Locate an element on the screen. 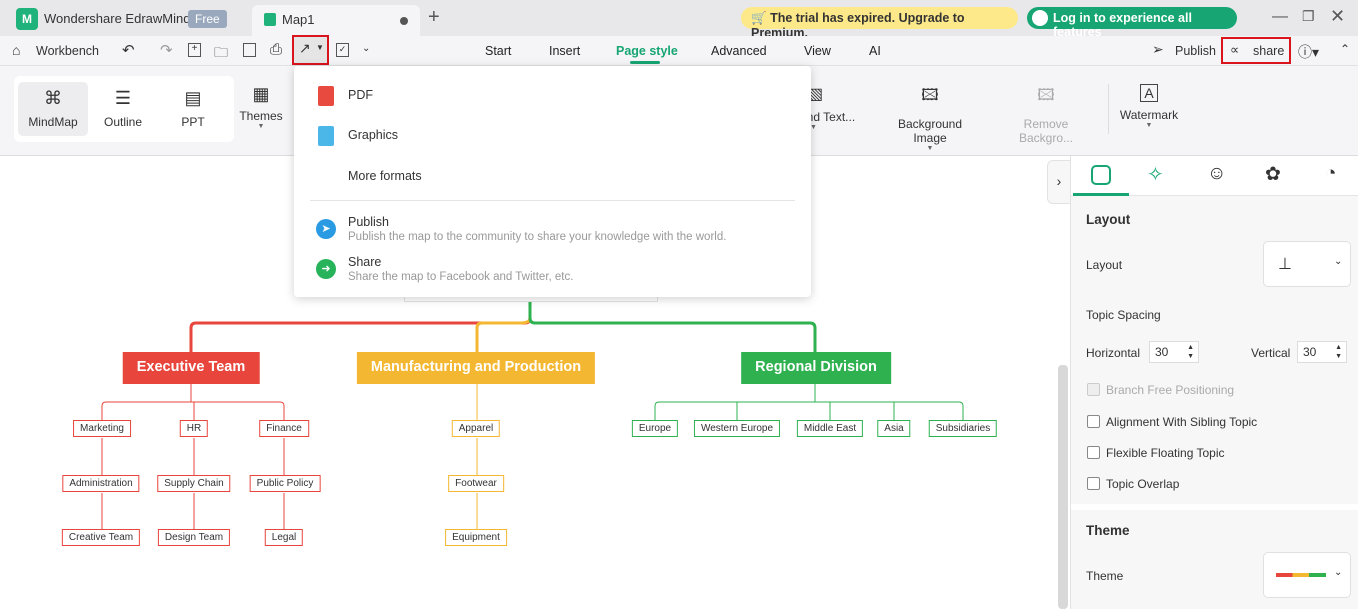  watermark-icon: A is located at coordinates (1149, 93).